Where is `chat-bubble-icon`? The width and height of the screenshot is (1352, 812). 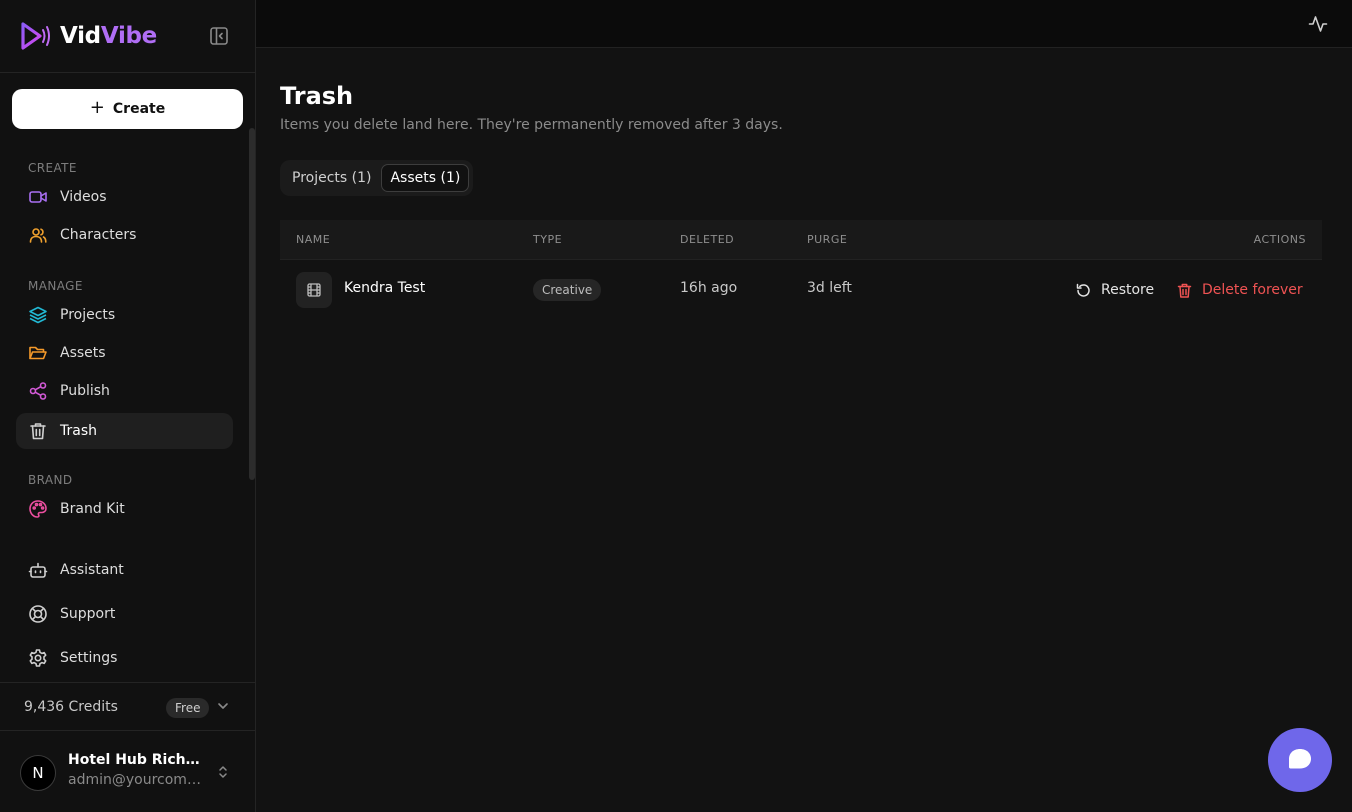 chat-bubble-icon is located at coordinates (1300, 759).